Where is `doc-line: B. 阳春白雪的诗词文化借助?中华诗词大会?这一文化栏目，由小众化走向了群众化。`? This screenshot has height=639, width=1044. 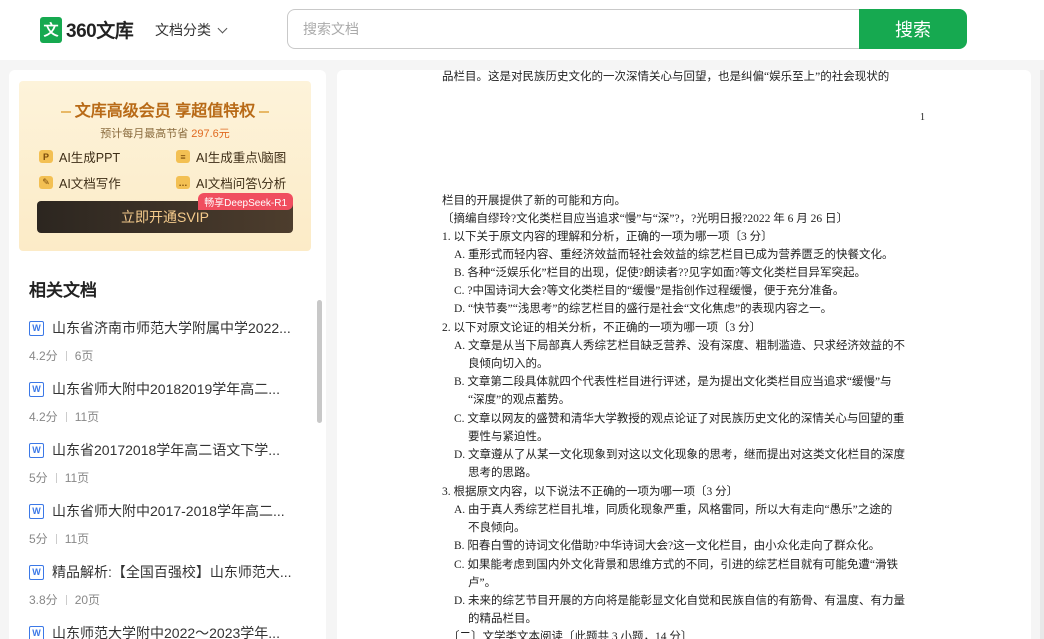 doc-line: B. 阳春白雪的诗词文化借助?中华诗词大会?这一文化栏目，由小众化走向了群众化。 is located at coordinates (667, 546).